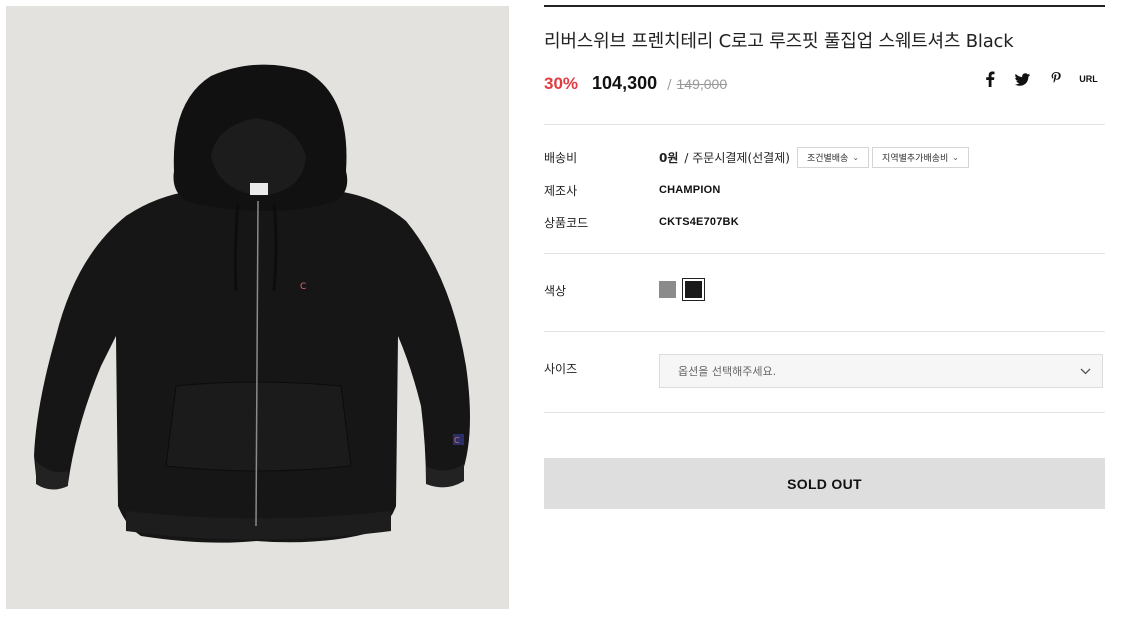 The width and height of the screenshot is (1125, 620). I want to click on product-code-value: CKTS4E707BK, so click(699, 222).